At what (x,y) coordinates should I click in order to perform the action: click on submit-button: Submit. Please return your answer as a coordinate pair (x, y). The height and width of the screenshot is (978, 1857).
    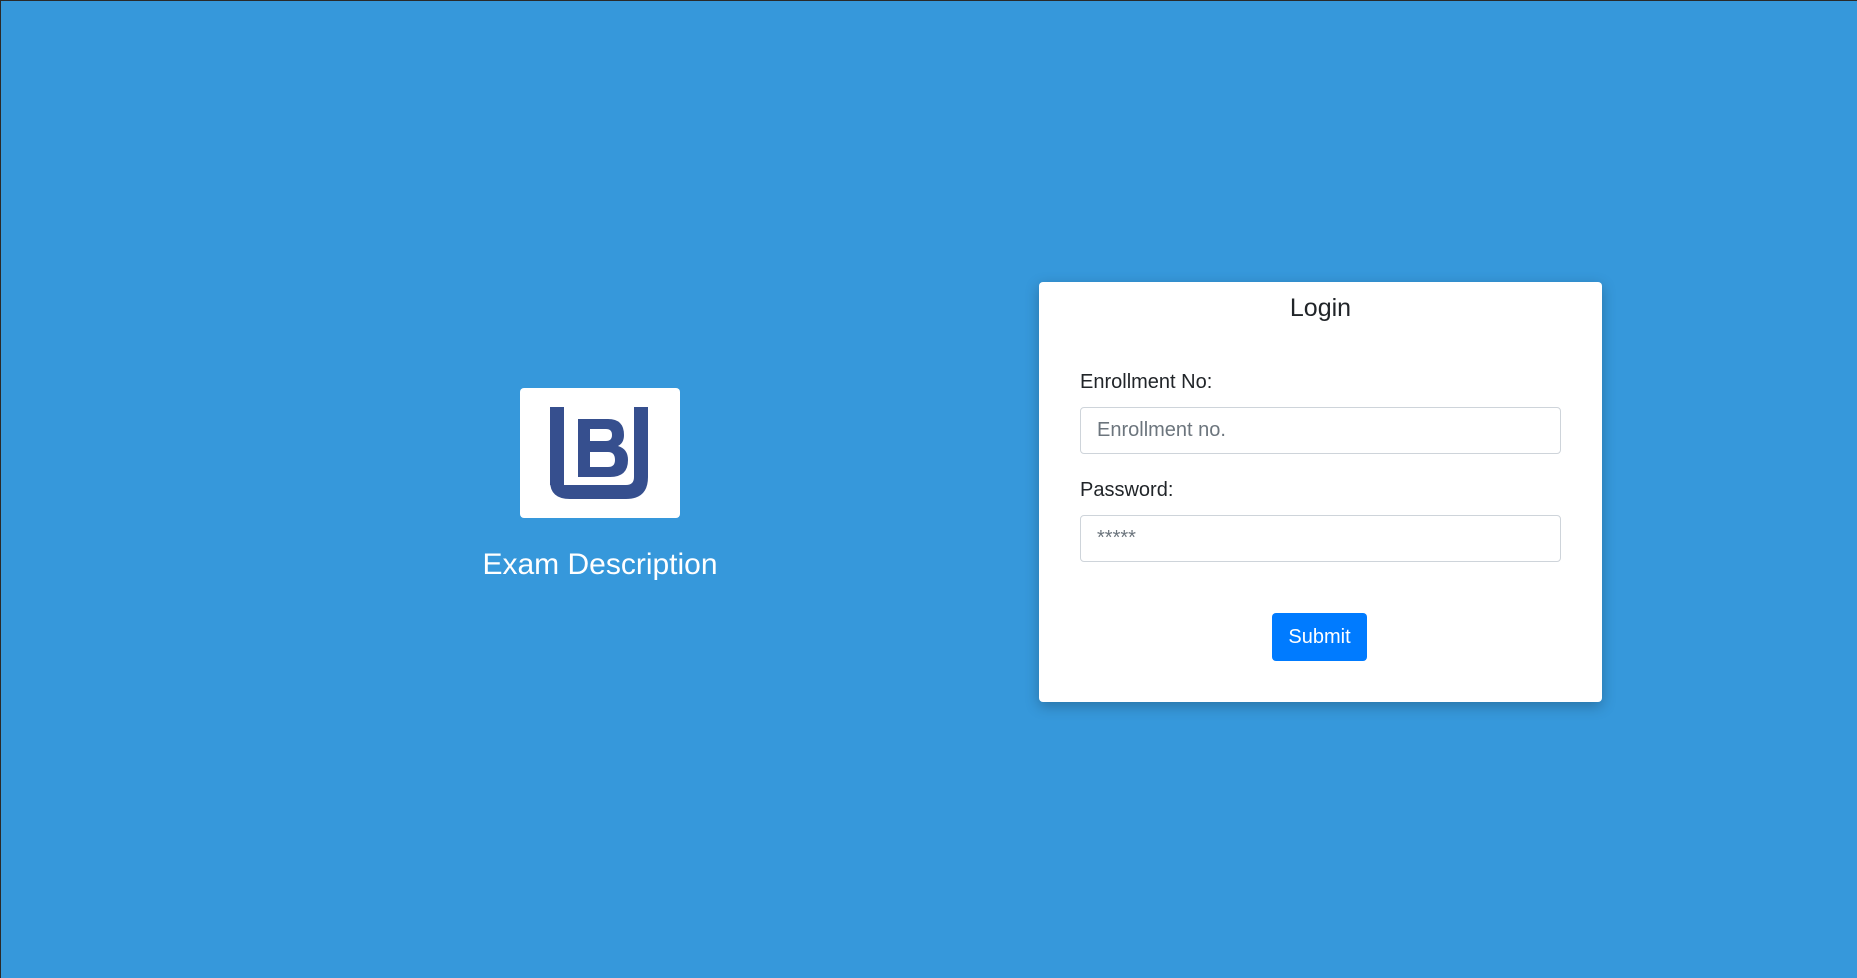
    Looking at the image, I should click on (1319, 637).